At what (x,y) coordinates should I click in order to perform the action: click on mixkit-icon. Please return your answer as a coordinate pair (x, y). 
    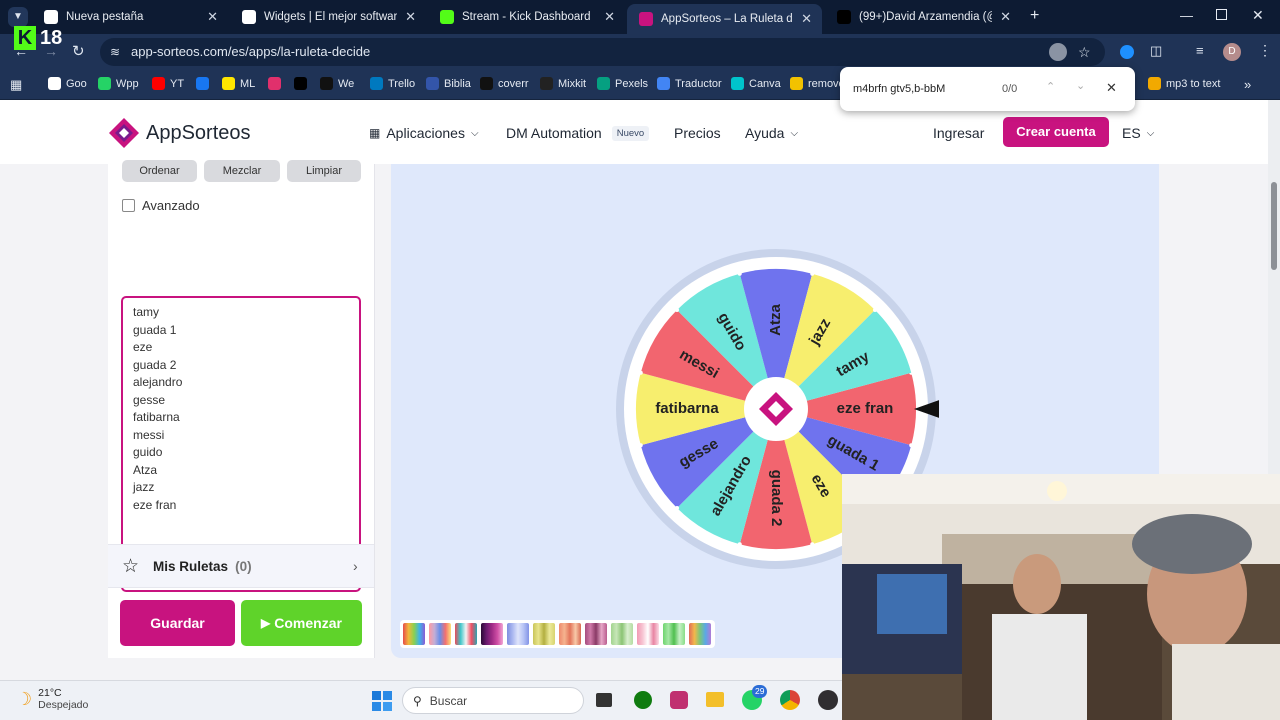
    Looking at the image, I should click on (546, 83).